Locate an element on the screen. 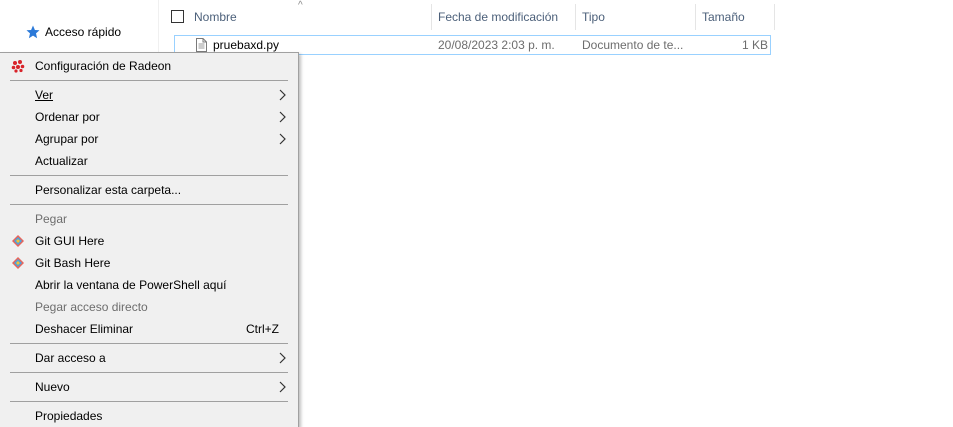 This screenshot has height=427, width=953. column-type: Tipo is located at coordinates (593, 17).